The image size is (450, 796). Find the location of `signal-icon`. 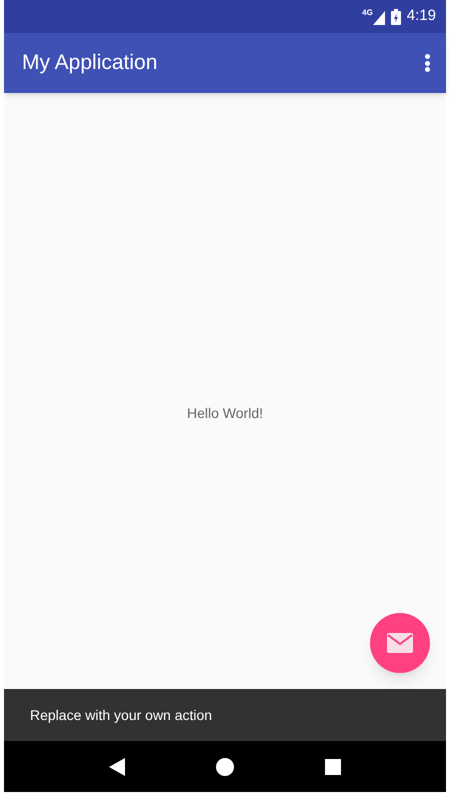

signal-icon is located at coordinates (378, 17).